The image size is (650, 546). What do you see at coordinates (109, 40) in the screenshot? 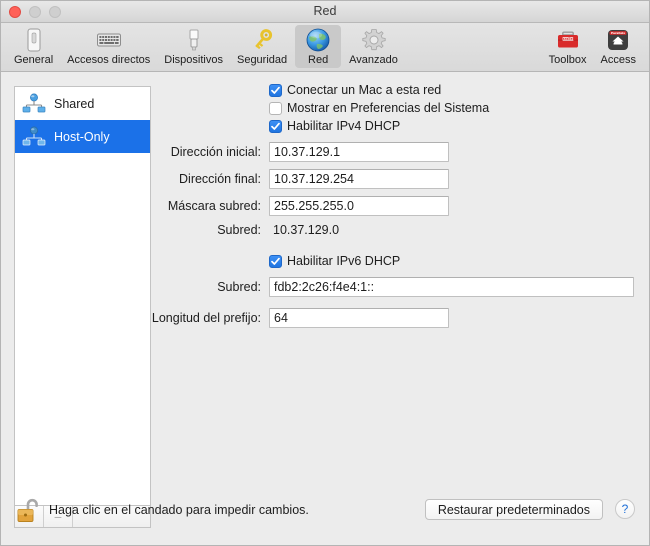
I see `keyboard-icon` at bounding box center [109, 40].